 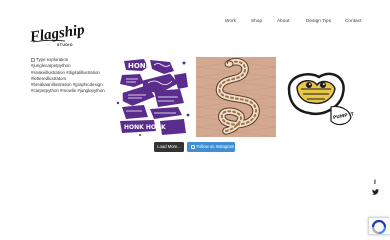 I want to click on alt-line: #carpetpython #mowlie #junglepython, so click(x=68, y=91).